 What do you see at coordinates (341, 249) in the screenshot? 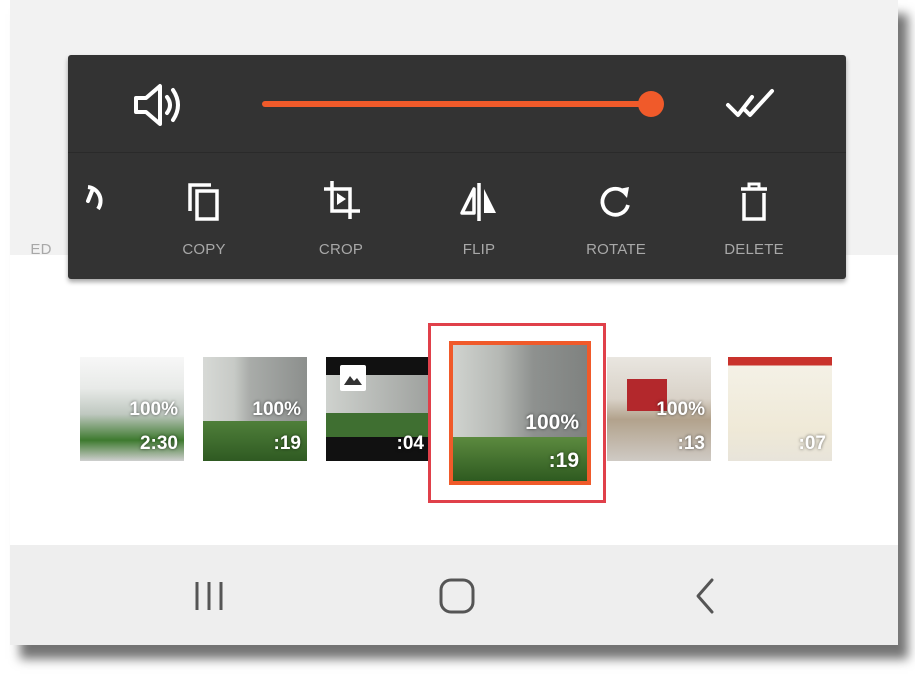
I see `tool-crop-label: CROP` at bounding box center [341, 249].